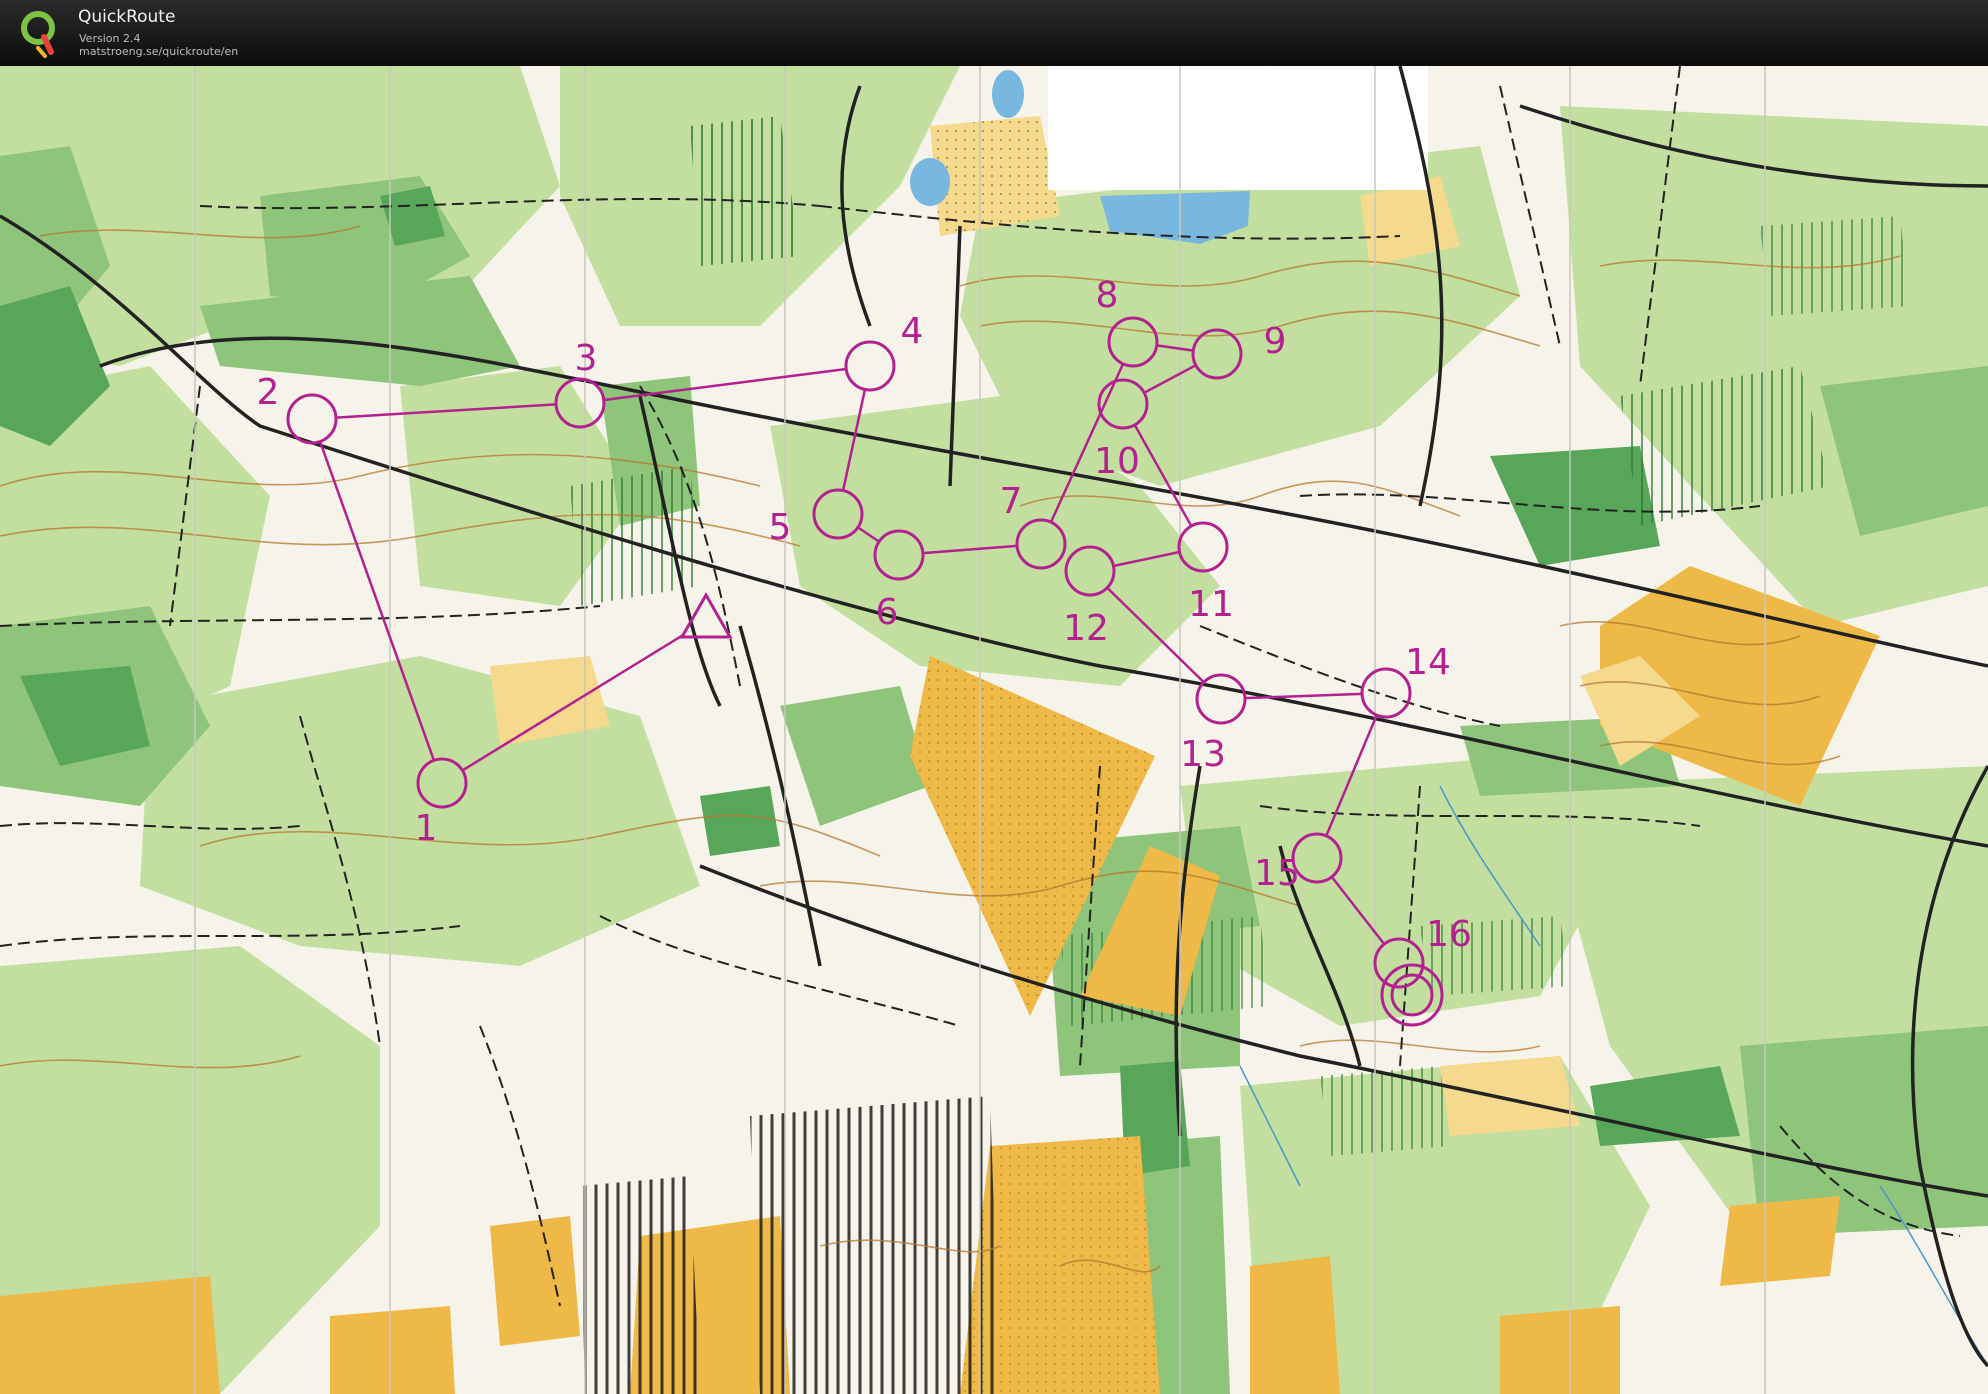 The height and width of the screenshot is (1394, 1988). What do you see at coordinates (780, 527) in the screenshot?
I see `control-number-label: 5` at bounding box center [780, 527].